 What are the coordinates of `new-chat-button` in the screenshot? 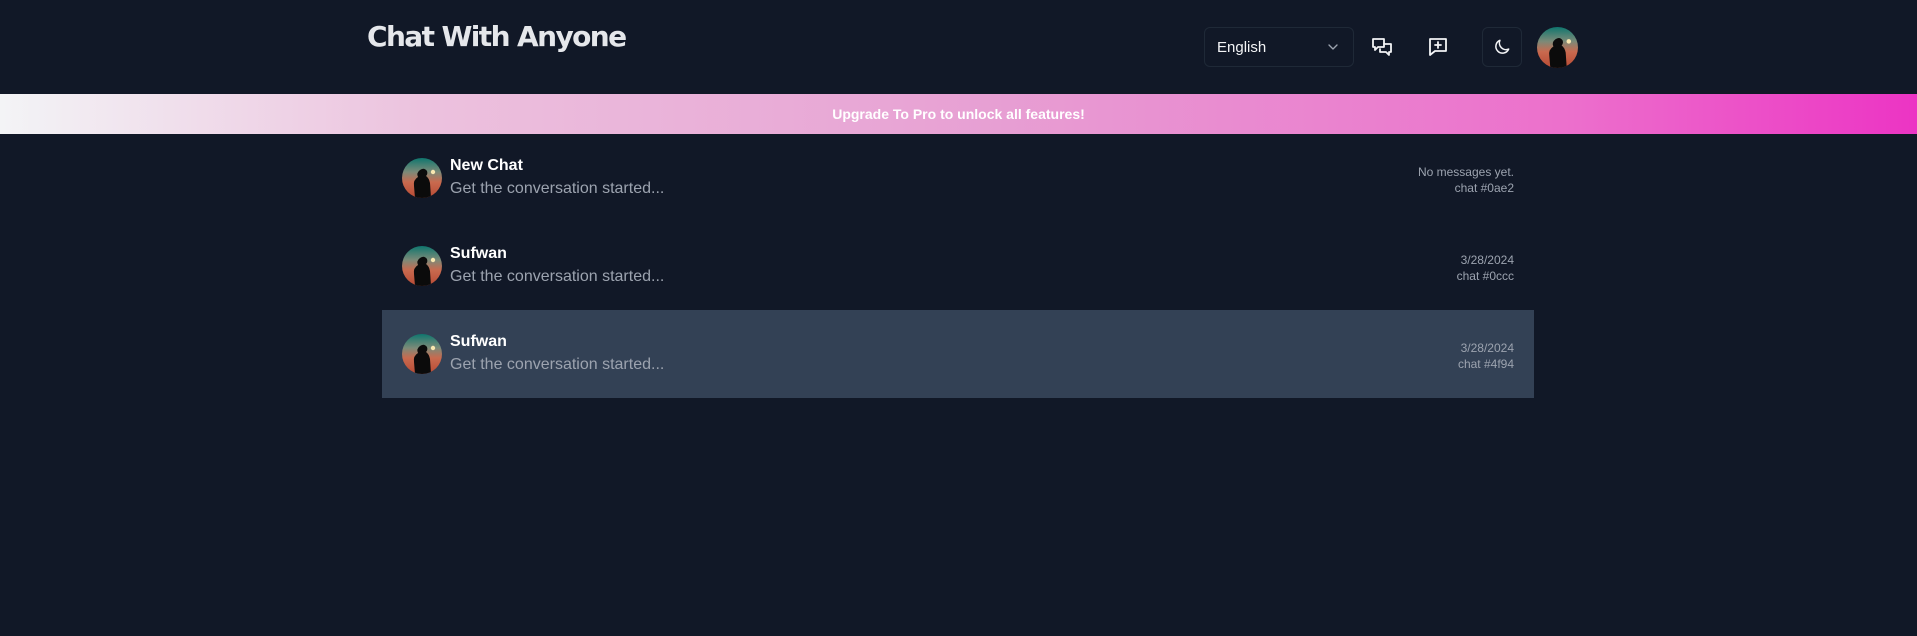 It's located at (1438, 47).